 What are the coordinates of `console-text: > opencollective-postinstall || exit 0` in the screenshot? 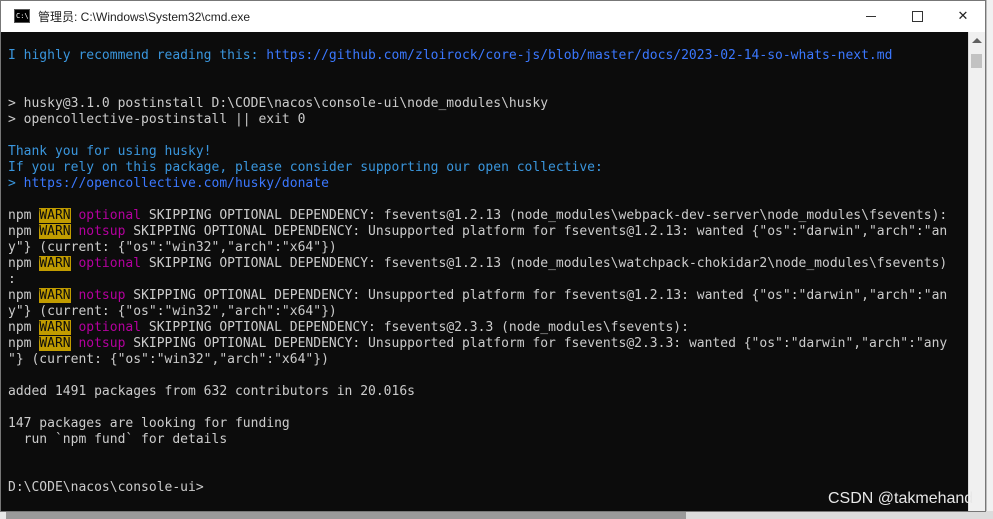 It's located at (157, 119).